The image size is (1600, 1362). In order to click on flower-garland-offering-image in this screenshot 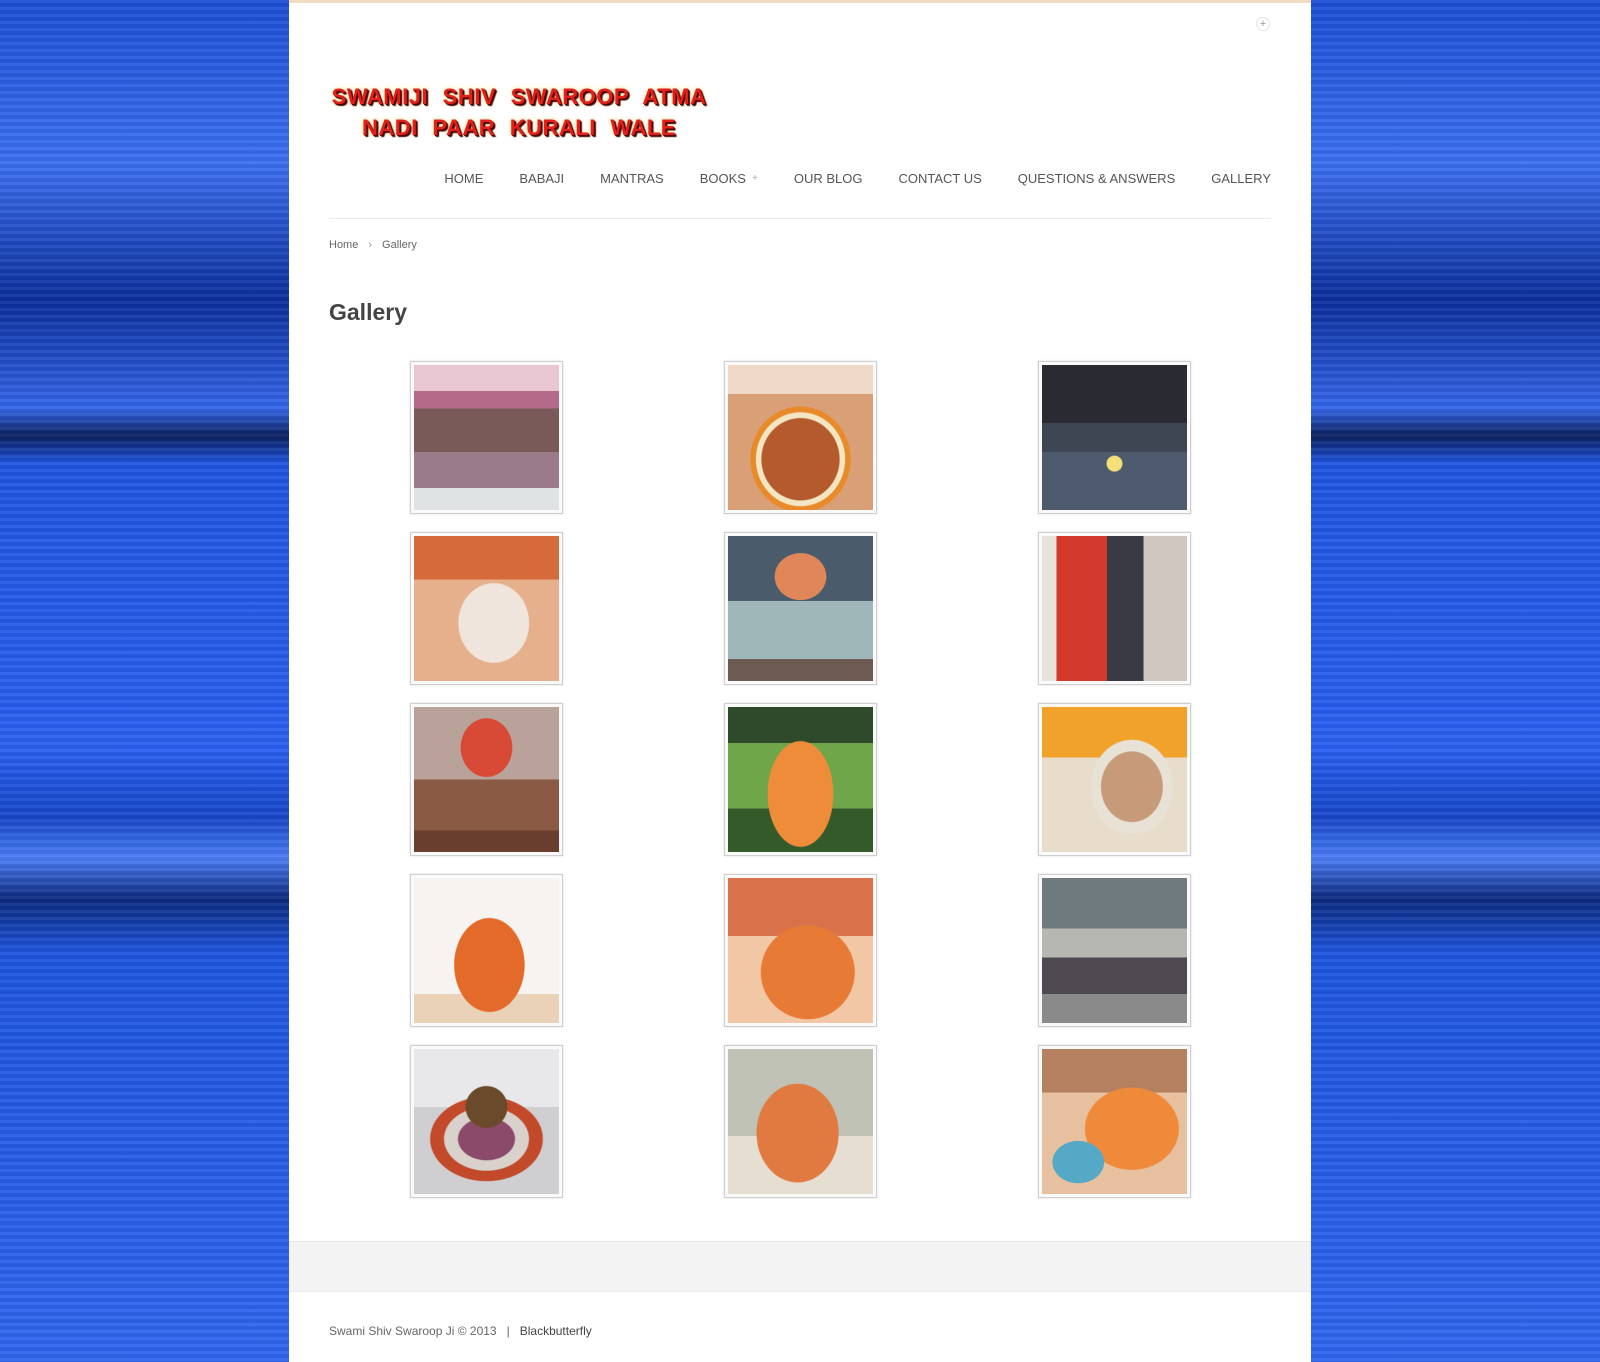, I will do `click(800, 437)`.